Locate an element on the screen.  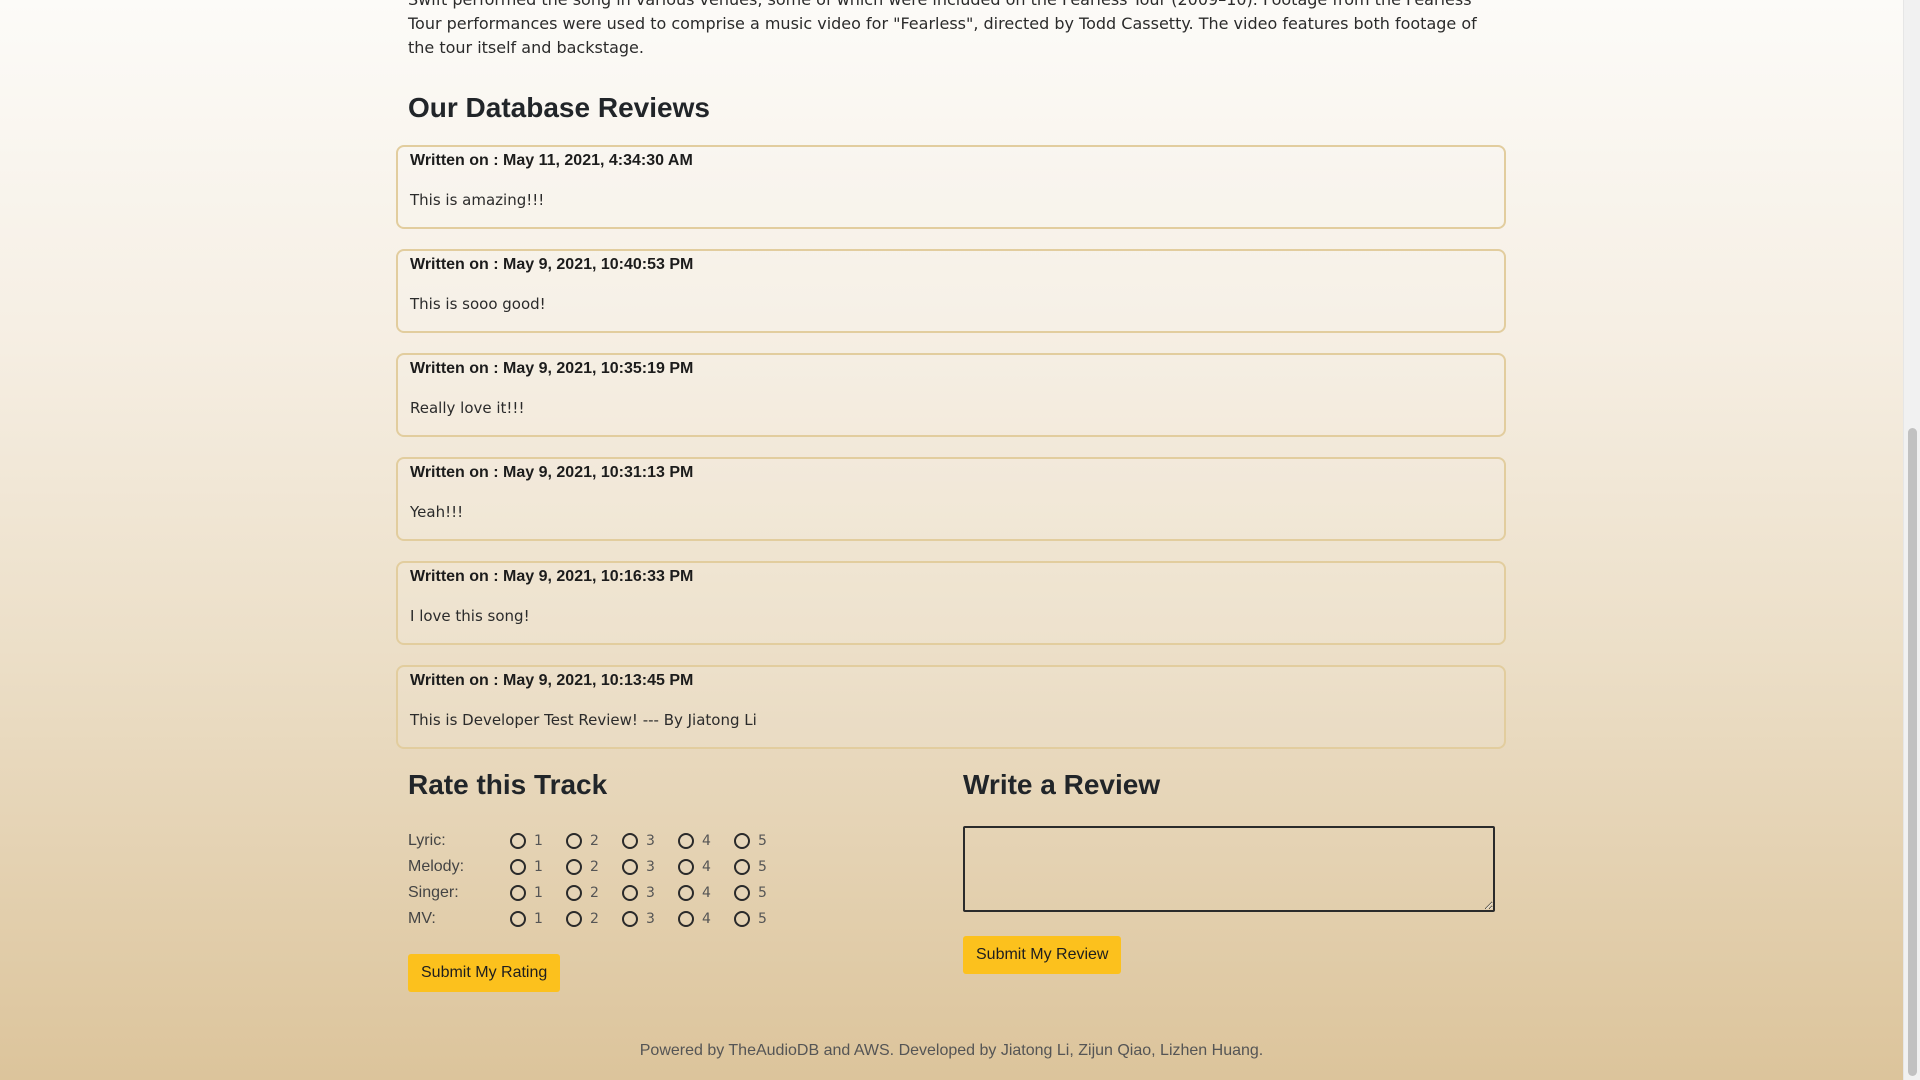
rating-row: Lyric: 1 2 3 4 5 is located at coordinates (599, 841).